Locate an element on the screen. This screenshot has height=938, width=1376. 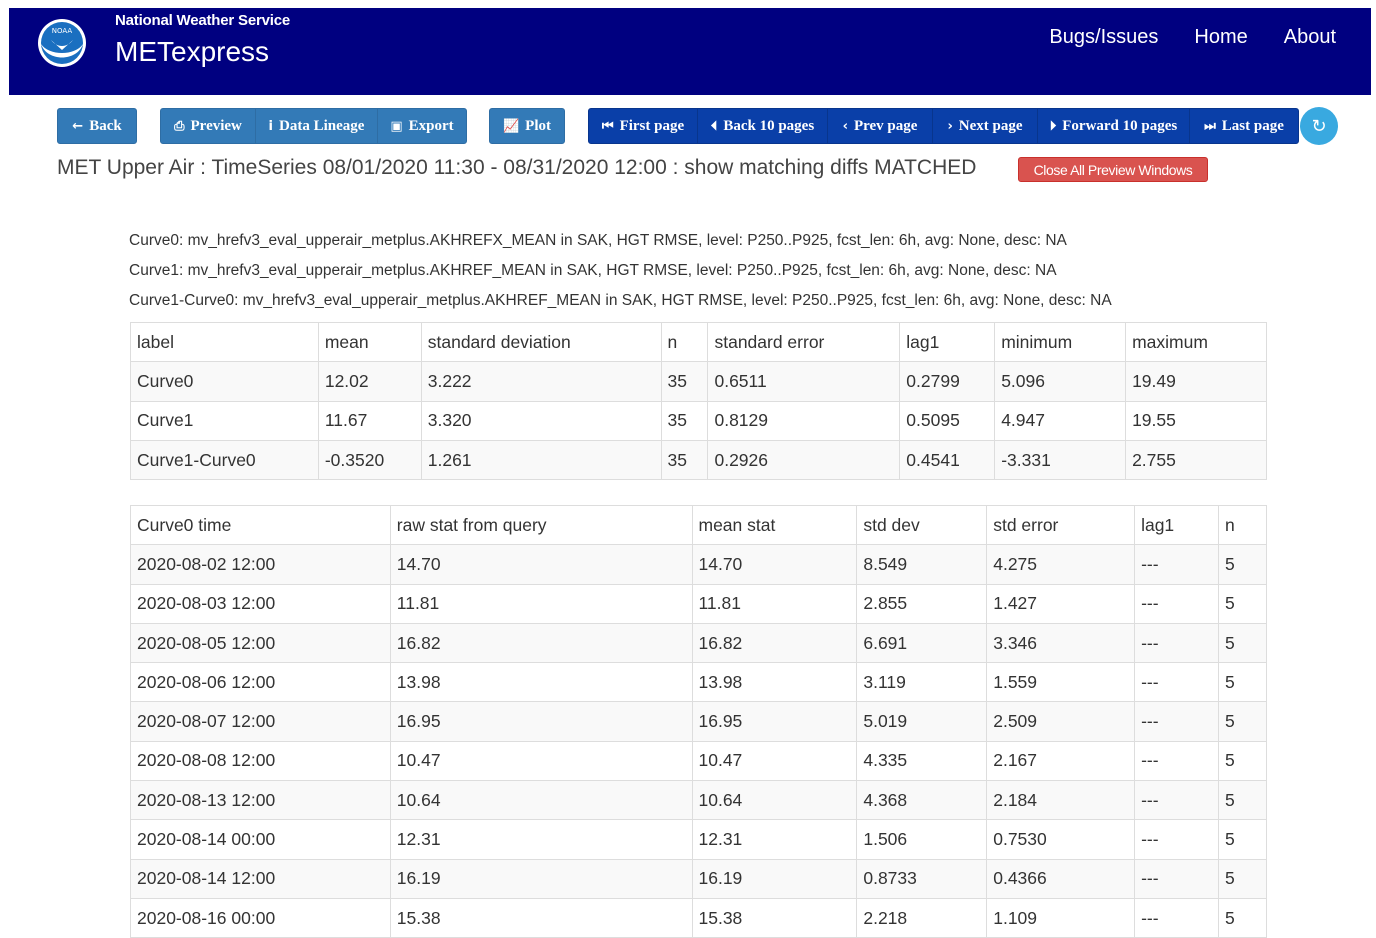
table-cell: 0.4366 is located at coordinates (1061, 878).